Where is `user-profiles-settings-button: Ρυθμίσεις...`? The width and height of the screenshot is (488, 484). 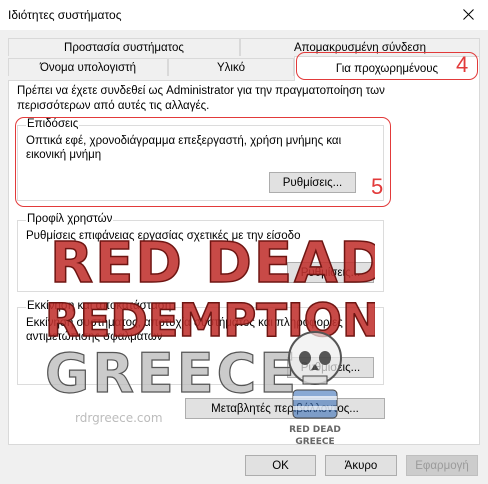
user-profiles-settings-button: Ρυθμίσεις... is located at coordinates (330, 272).